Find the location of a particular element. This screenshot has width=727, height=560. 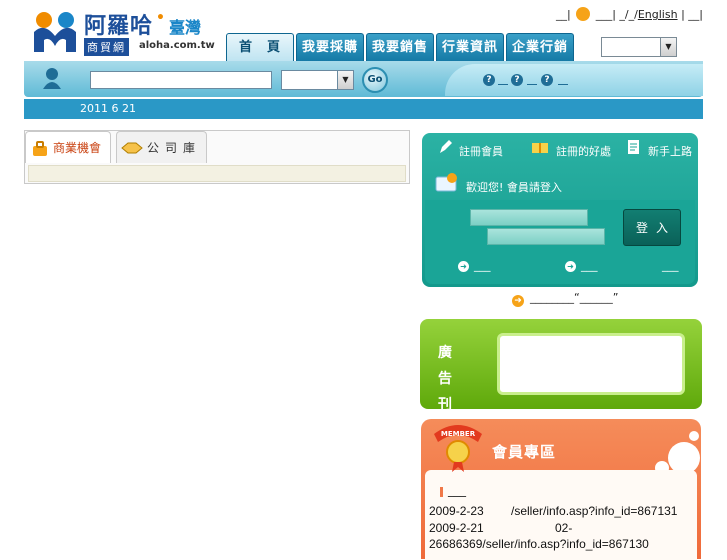

member-row-date: 2009-2-21 is located at coordinates (456, 528).